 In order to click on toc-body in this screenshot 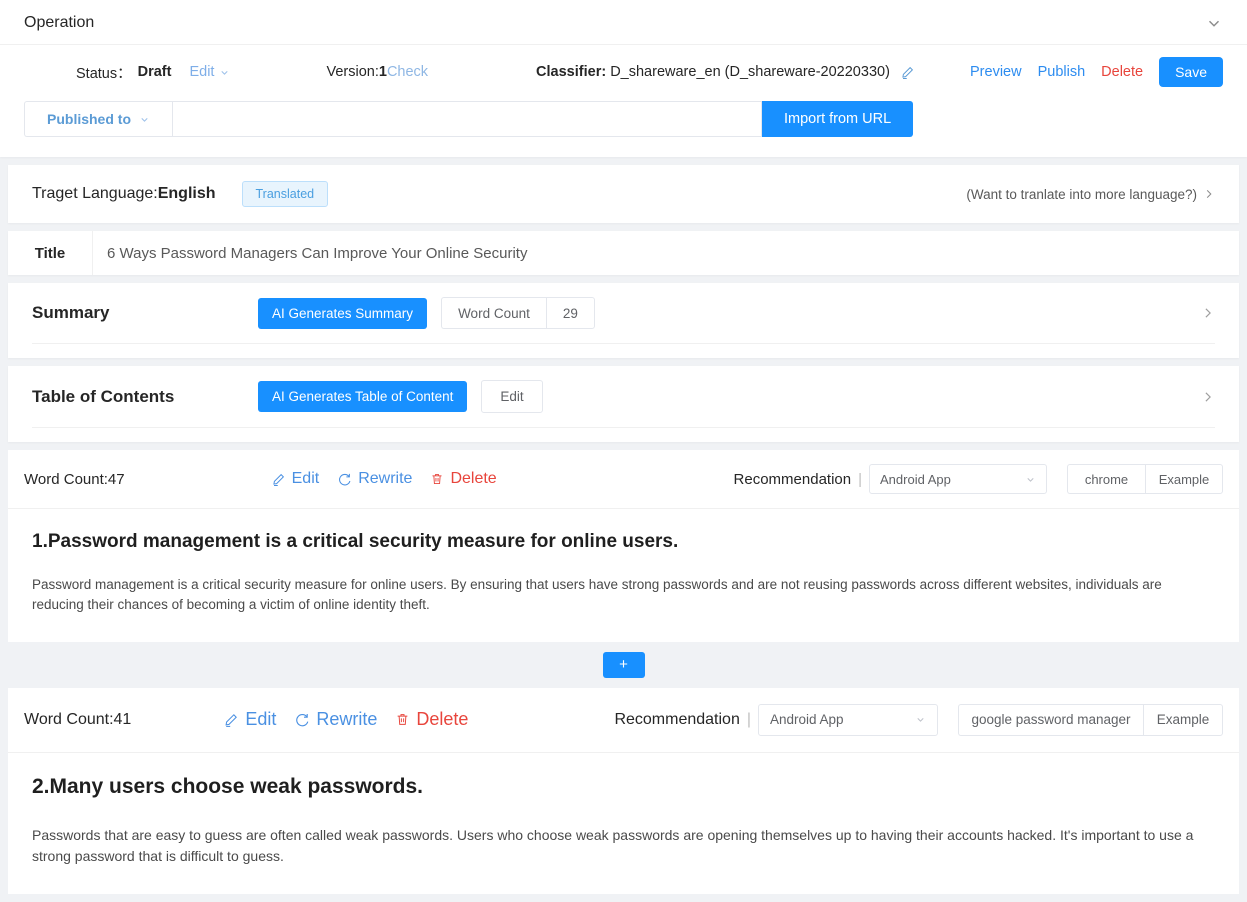, I will do `click(623, 435)`.